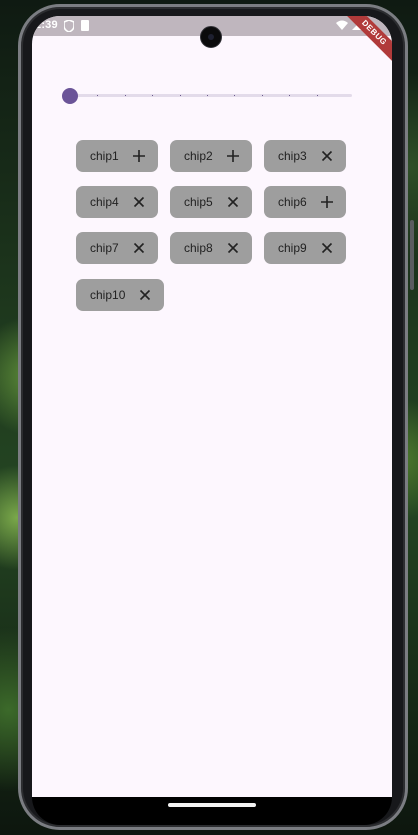 The height and width of the screenshot is (835, 418). I want to click on chip-6: chip6, so click(305, 202).